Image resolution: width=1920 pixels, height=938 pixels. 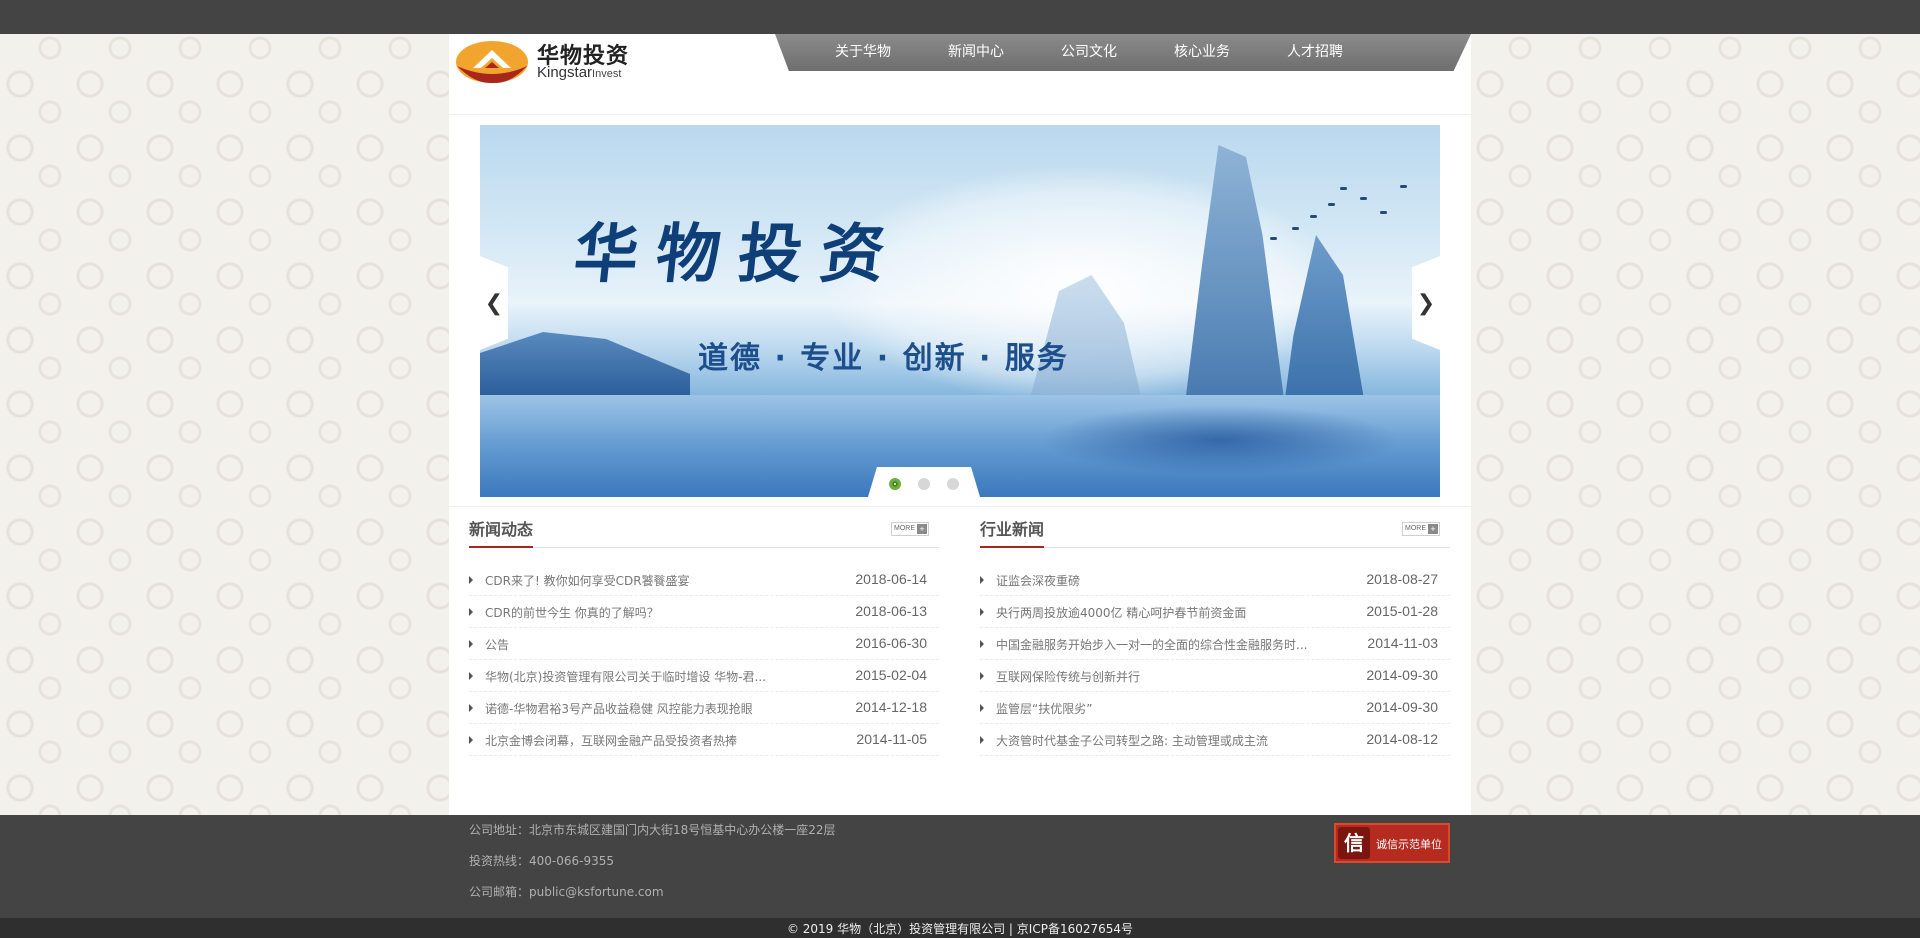 What do you see at coordinates (652, 898) in the screenshot?
I see `footer-email: 公司邮箱：public@ksfortune.com` at bounding box center [652, 898].